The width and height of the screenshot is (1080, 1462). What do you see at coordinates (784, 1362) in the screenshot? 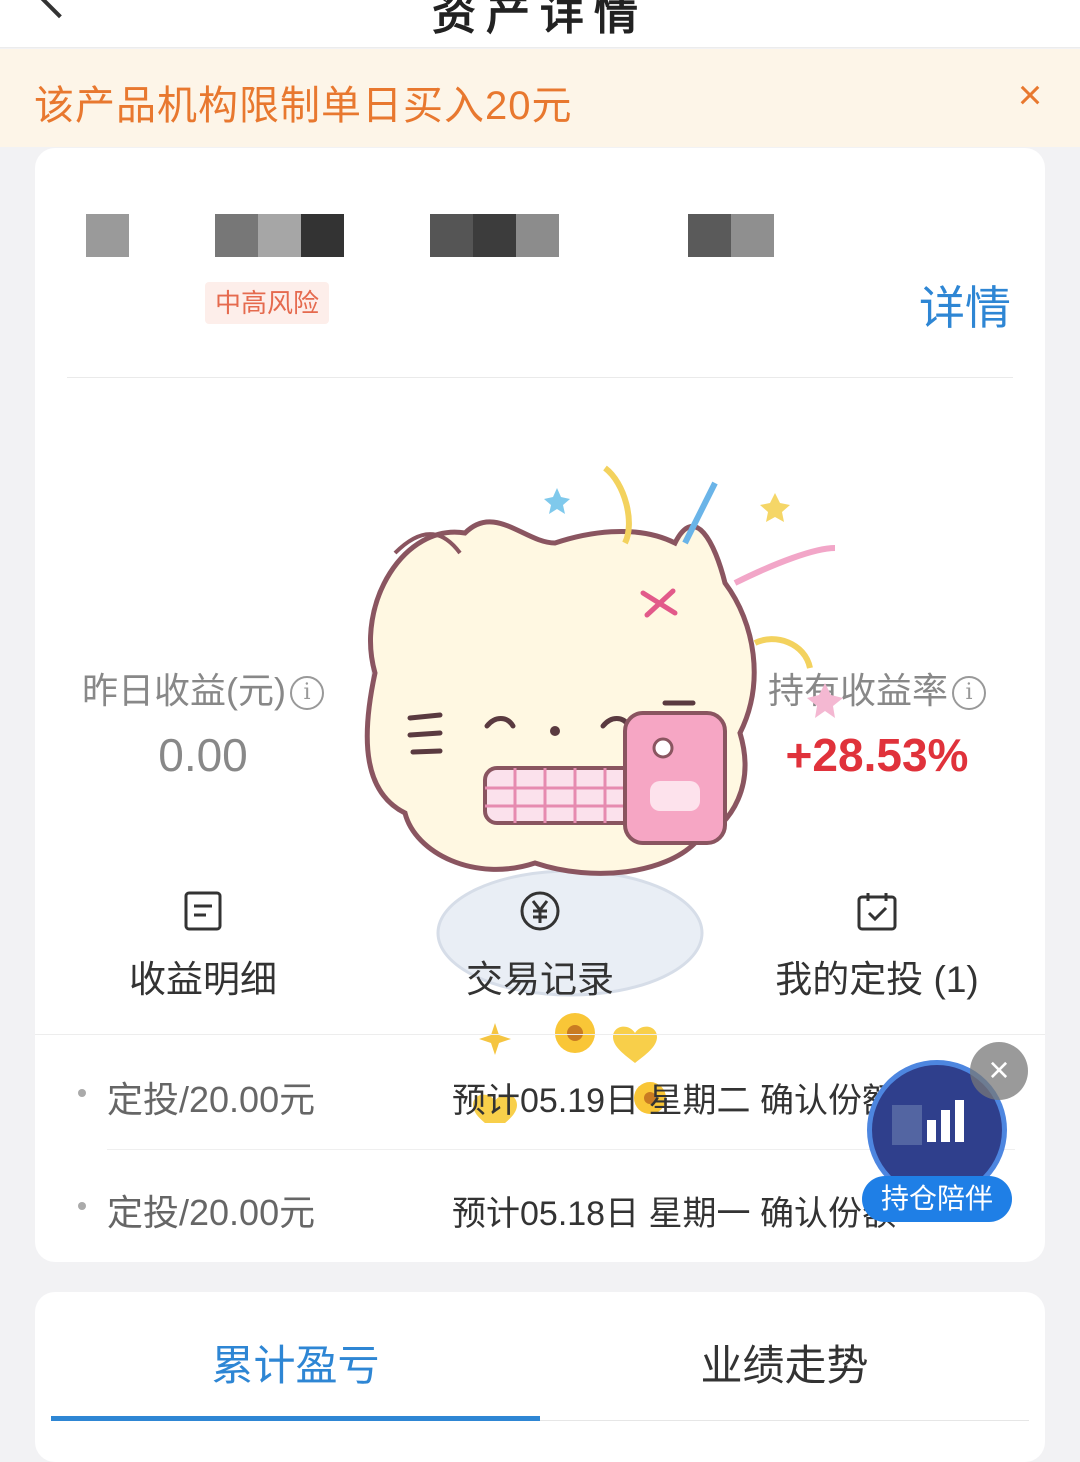
I see `tab-performance-trend: 业绩走势` at bounding box center [784, 1362].